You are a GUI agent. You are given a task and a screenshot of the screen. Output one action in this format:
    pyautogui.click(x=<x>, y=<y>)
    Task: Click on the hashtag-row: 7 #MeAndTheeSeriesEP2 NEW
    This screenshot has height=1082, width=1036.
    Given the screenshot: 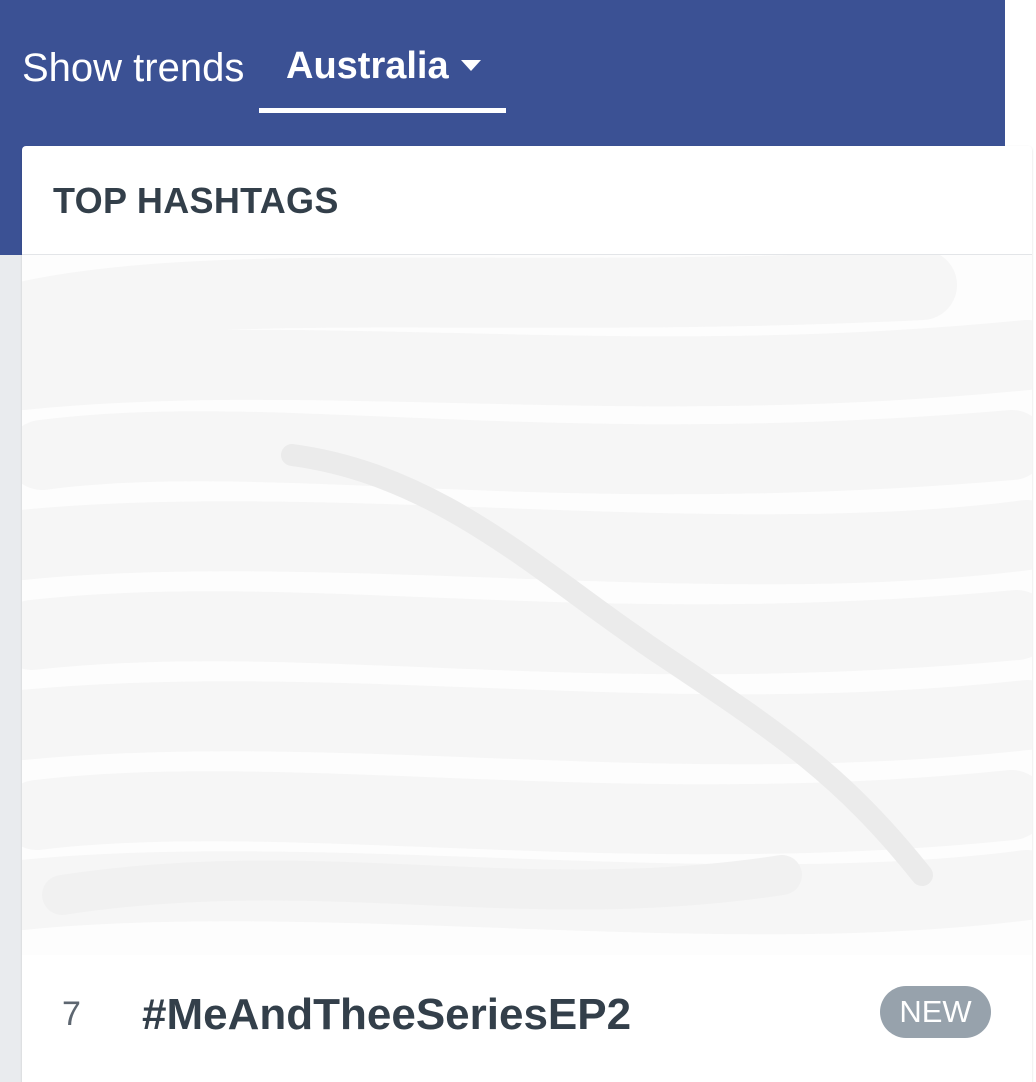 What is the action you would take?
    pyautogui.click(x=527, y=1014)
    